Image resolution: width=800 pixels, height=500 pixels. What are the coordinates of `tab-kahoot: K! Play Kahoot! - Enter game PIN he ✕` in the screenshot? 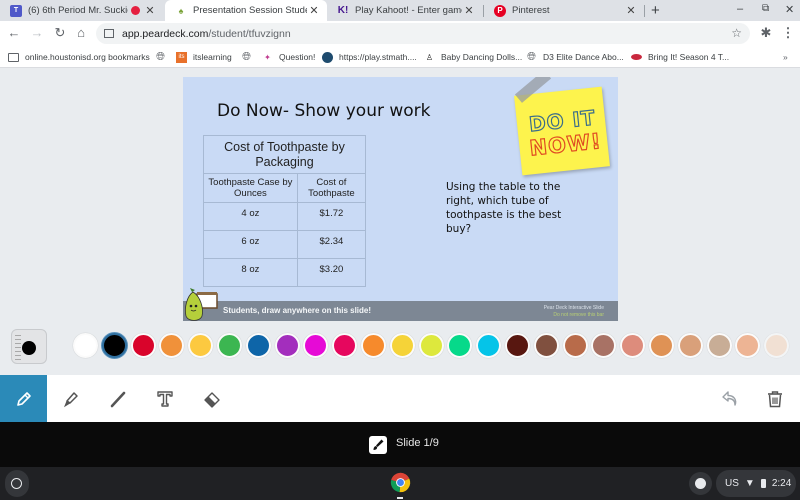 It's located at (404, 10).